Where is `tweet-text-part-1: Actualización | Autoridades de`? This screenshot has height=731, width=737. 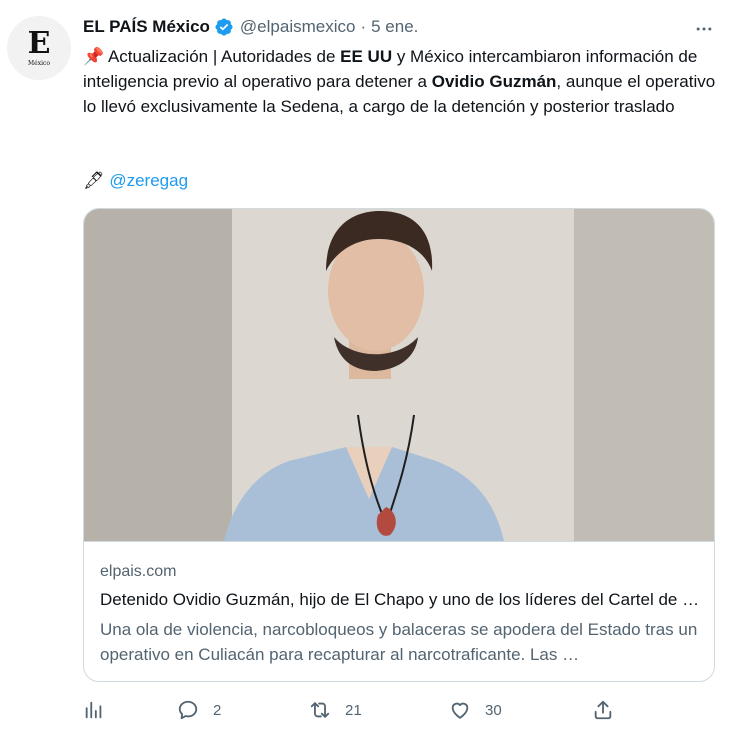 tweet-text-part-1: Actualización | Autoridades de is located at coordinates (222, 56).